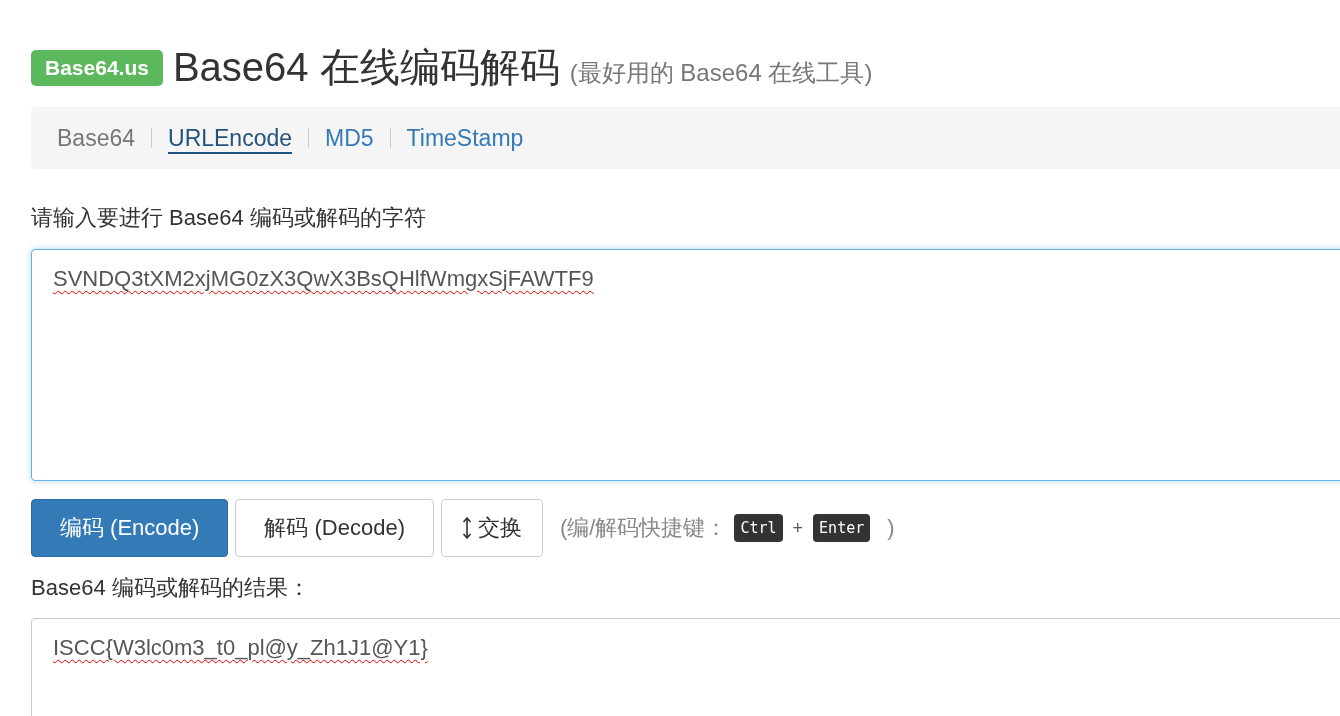  I want to click on page-subtitle: (最好用的 Base64 在线工具), so click(721, 73).